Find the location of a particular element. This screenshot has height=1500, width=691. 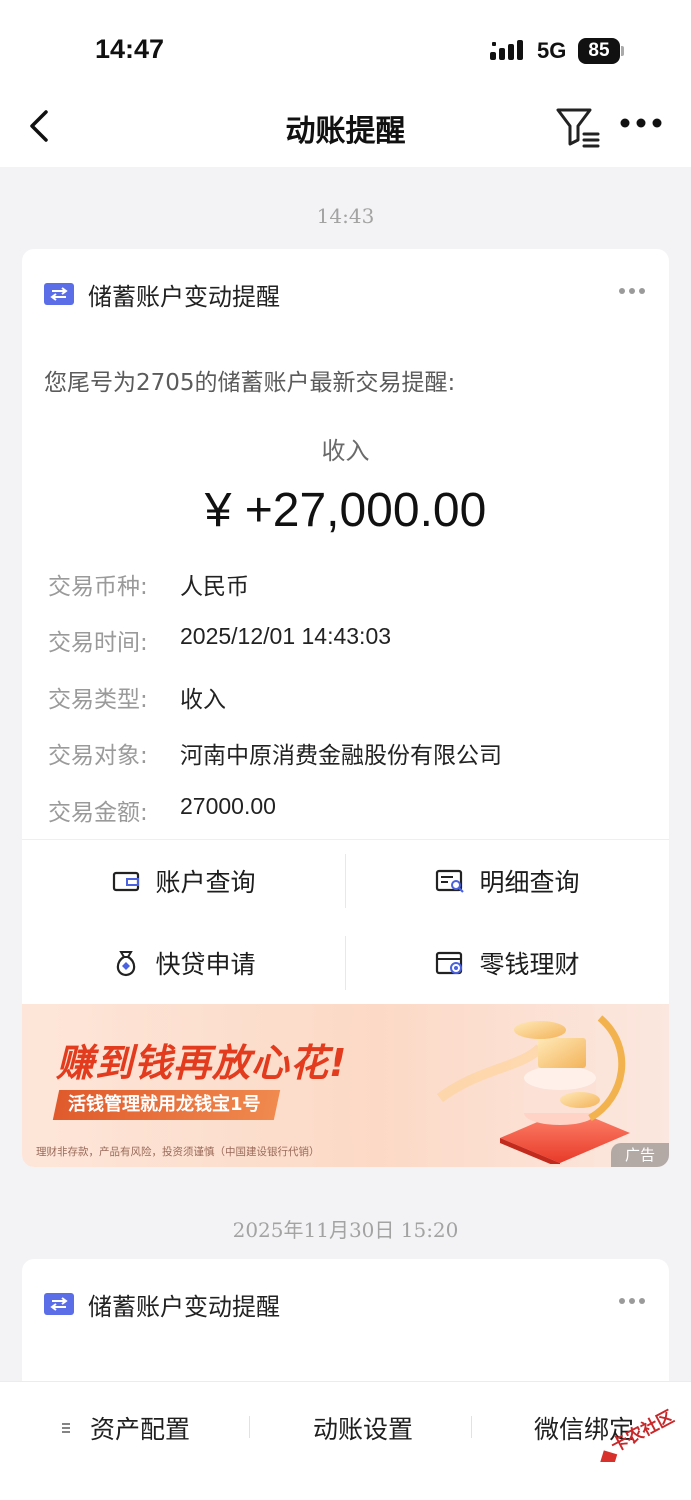

menu-icon is located at coordinates (66, 1428).